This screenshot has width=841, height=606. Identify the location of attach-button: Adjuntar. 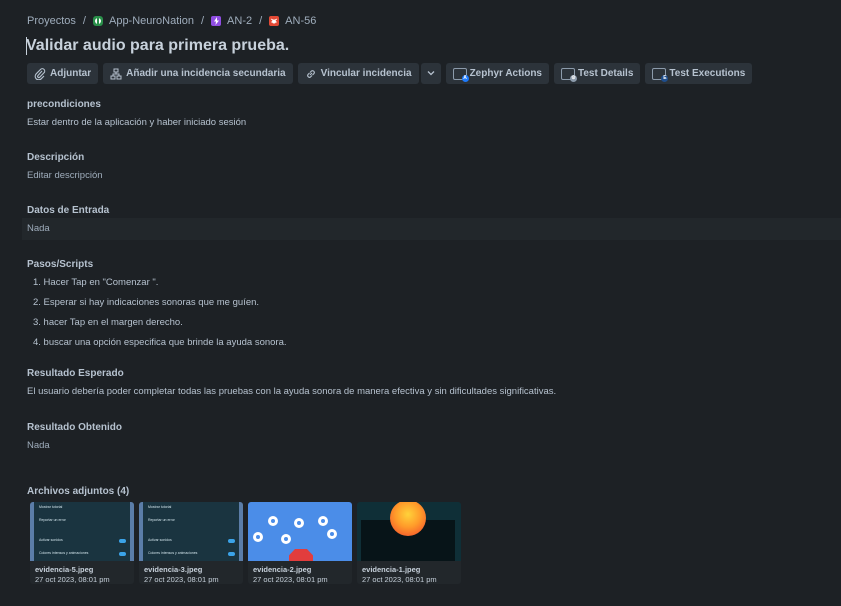
(63, 73).